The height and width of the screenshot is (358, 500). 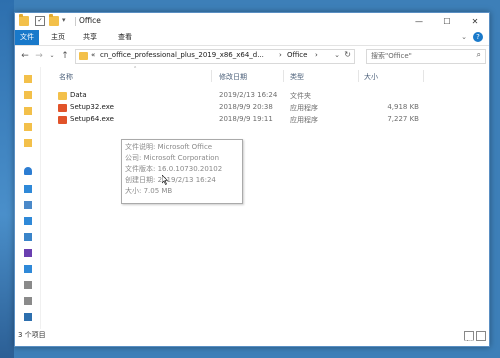 What do you see at coordinates (67, 21) in the screenshot?
I see `quick-access-dropdown-icon: ▾` at bounding box center [67, 21].